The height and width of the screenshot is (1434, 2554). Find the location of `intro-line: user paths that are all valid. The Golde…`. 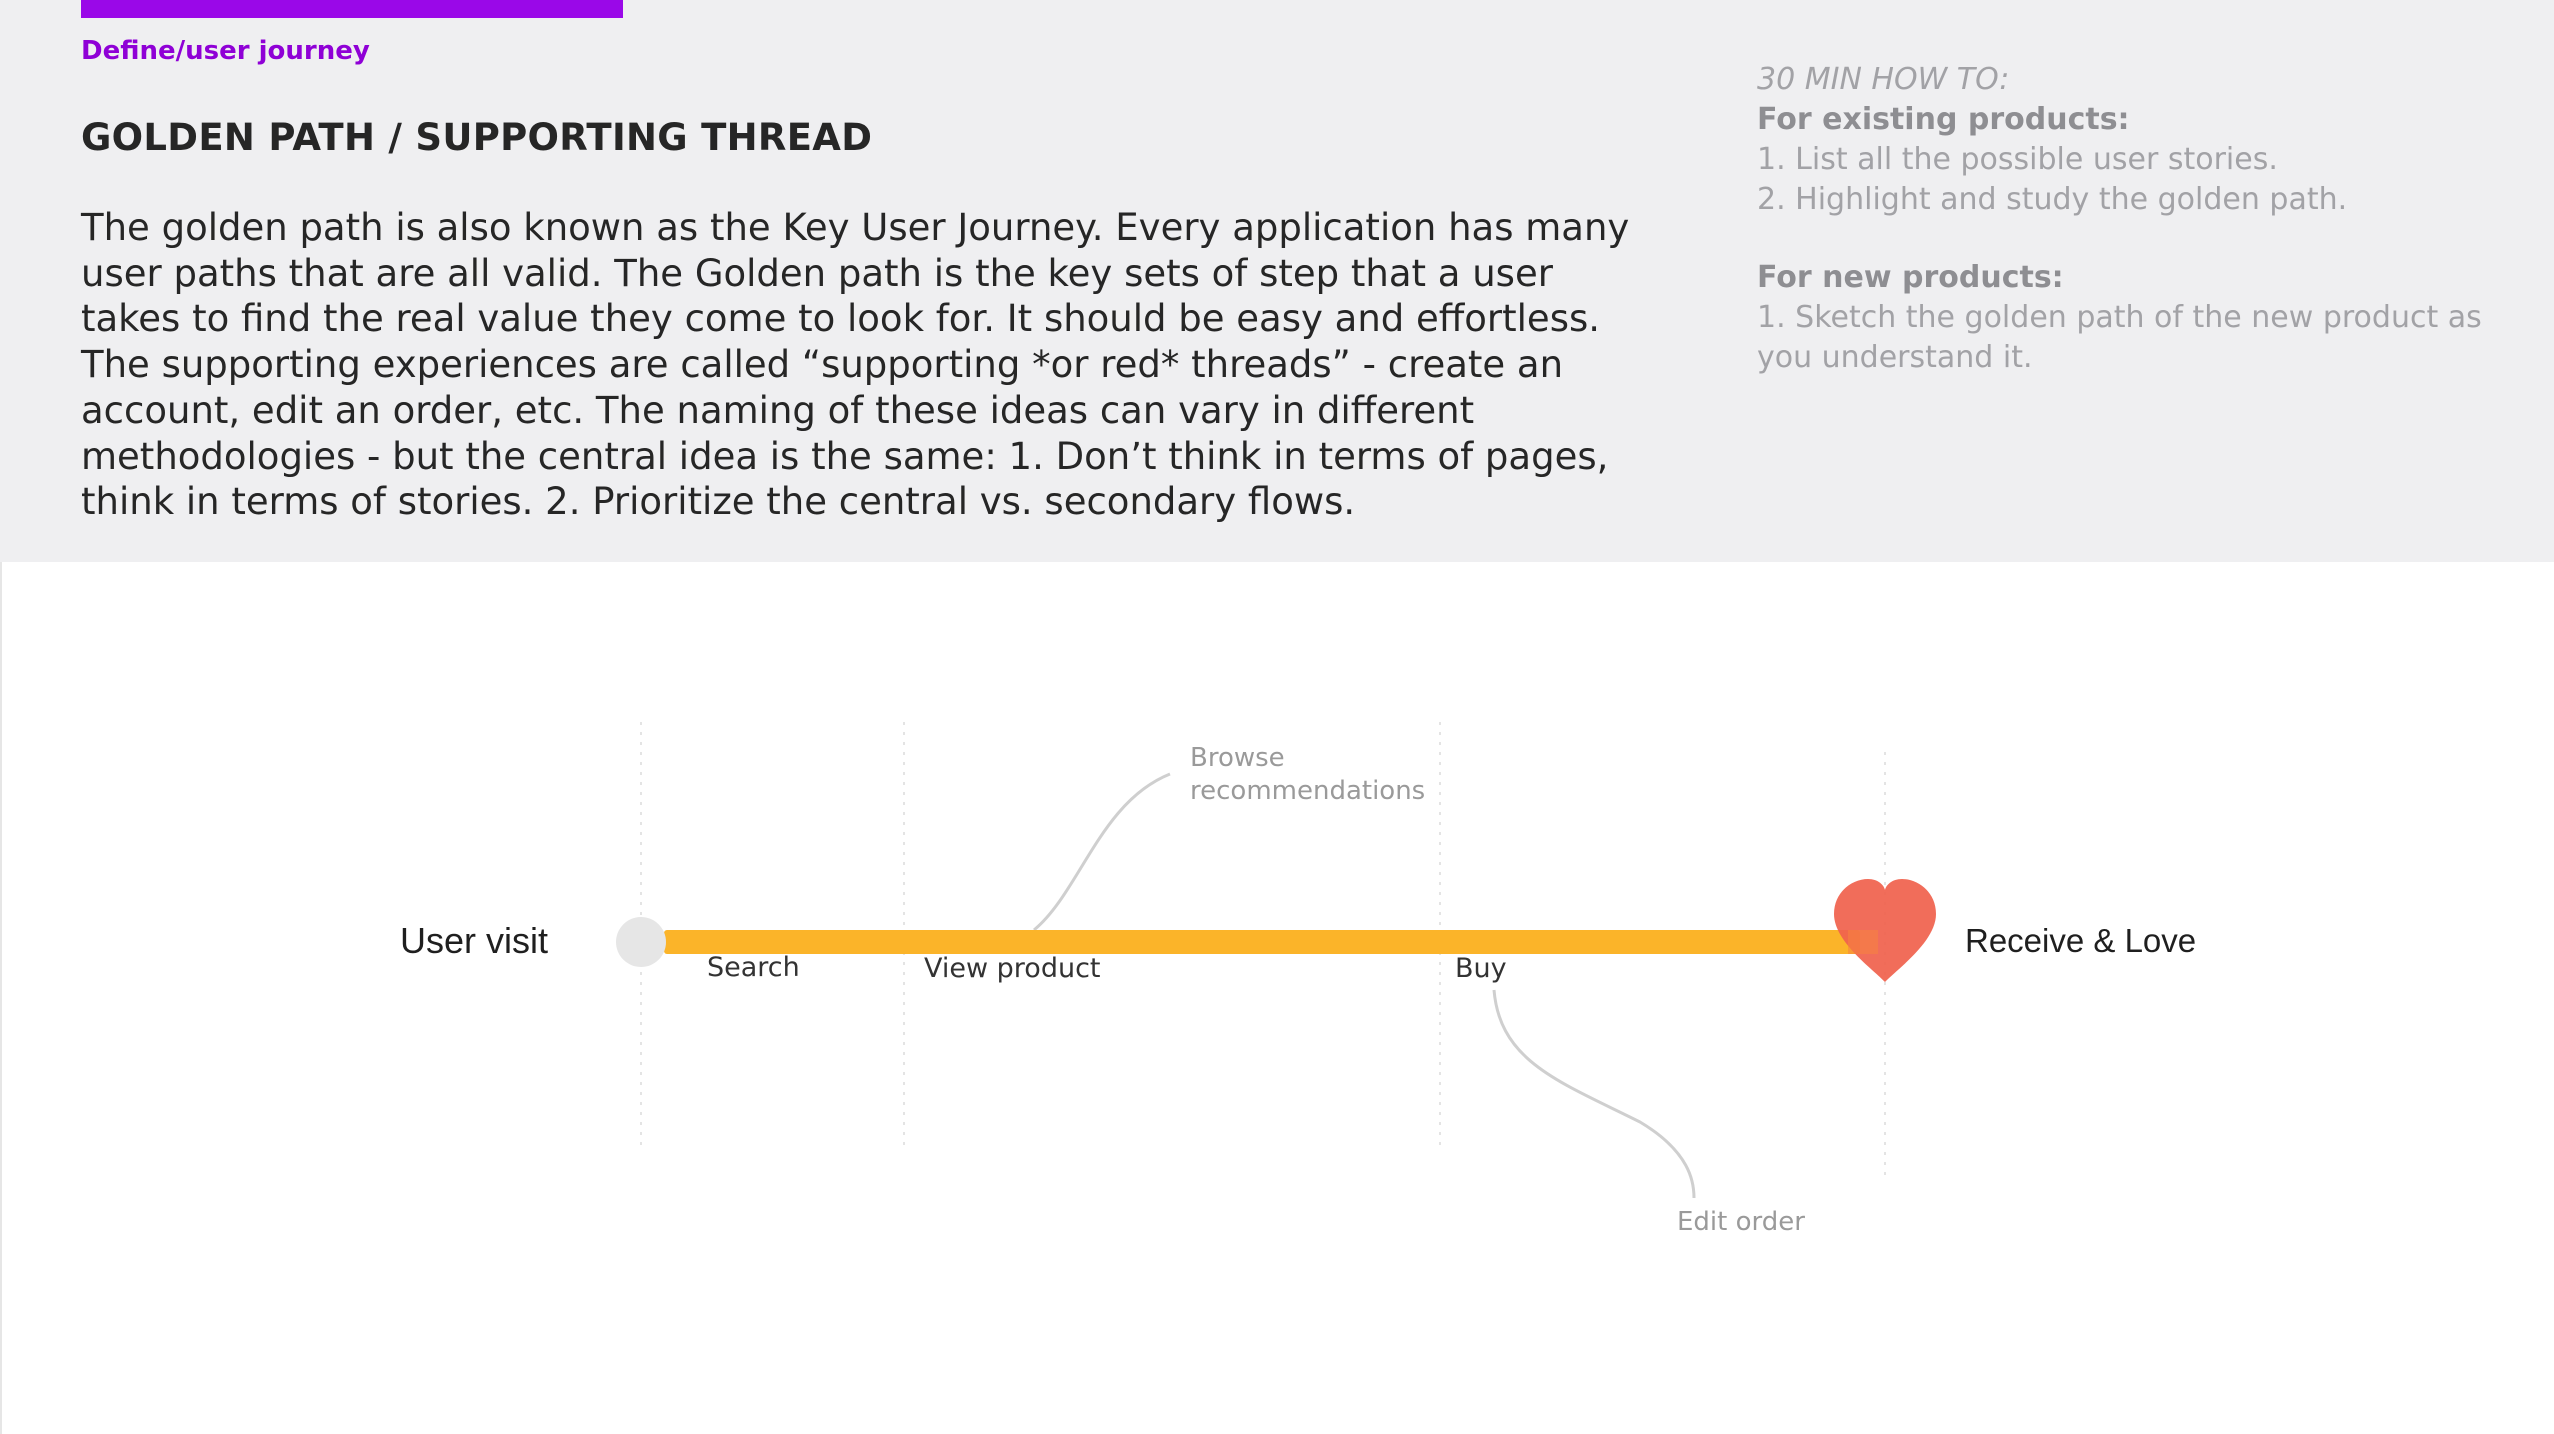

intro-line: user paths that are all valid. The Golde… is located at coordinates (817, 273).